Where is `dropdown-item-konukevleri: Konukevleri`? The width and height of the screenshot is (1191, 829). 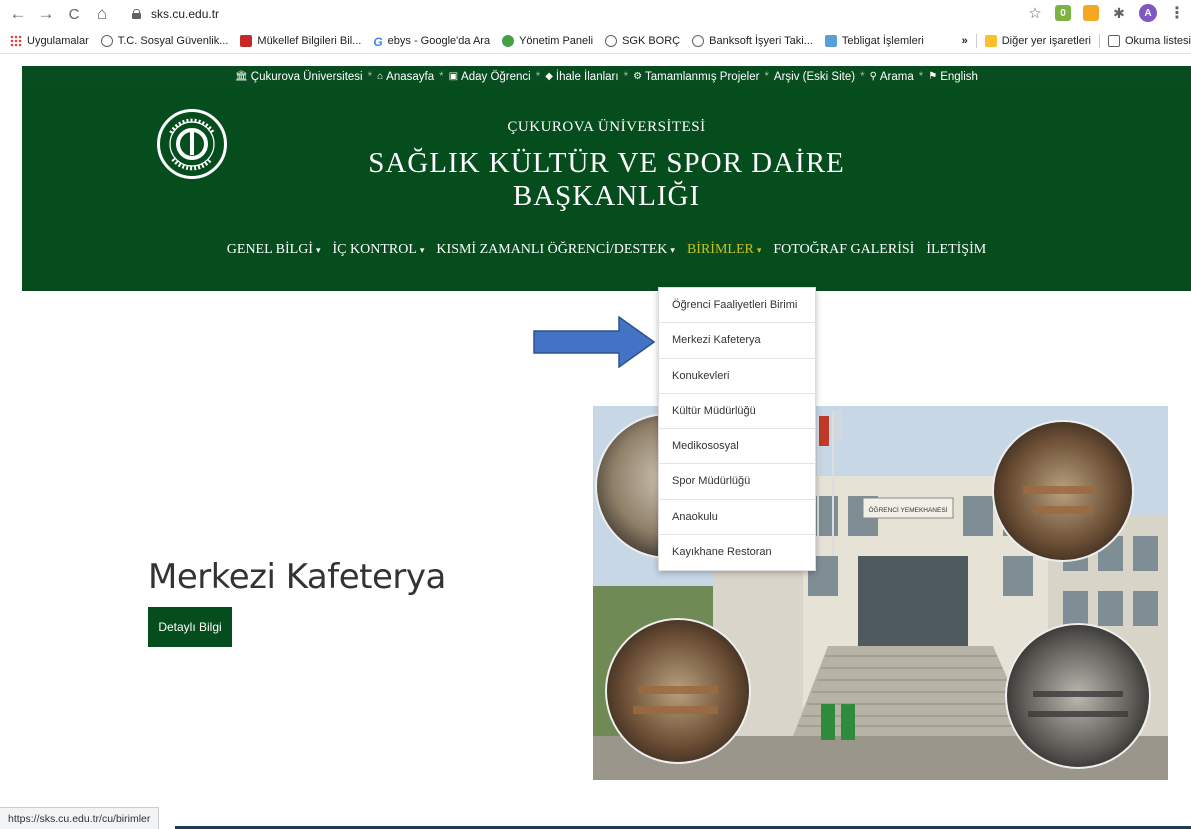
dropdown-item-konukevleri: Konukevleri is located at coordinates (737, 376).